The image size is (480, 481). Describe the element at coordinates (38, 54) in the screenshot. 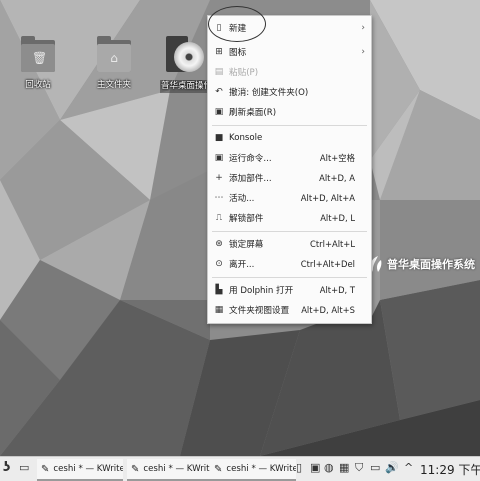

I see `trash-folder-icon: 🗑` at that location.